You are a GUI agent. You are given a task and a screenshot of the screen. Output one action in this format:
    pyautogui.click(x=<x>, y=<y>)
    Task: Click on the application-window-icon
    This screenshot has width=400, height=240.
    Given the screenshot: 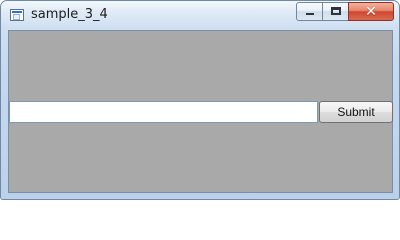 What is the action you would take?
    pyautogui.click(x=17, y=15)
    